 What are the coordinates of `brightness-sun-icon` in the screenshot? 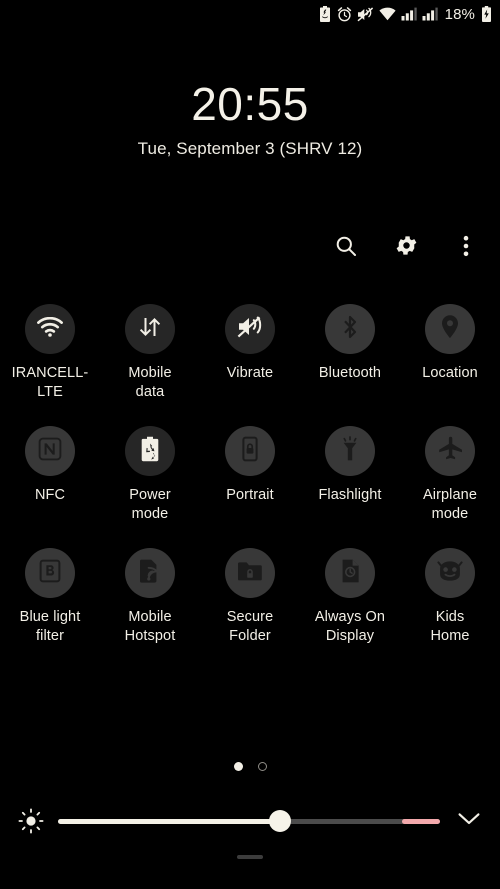 It's located at (31, 821).